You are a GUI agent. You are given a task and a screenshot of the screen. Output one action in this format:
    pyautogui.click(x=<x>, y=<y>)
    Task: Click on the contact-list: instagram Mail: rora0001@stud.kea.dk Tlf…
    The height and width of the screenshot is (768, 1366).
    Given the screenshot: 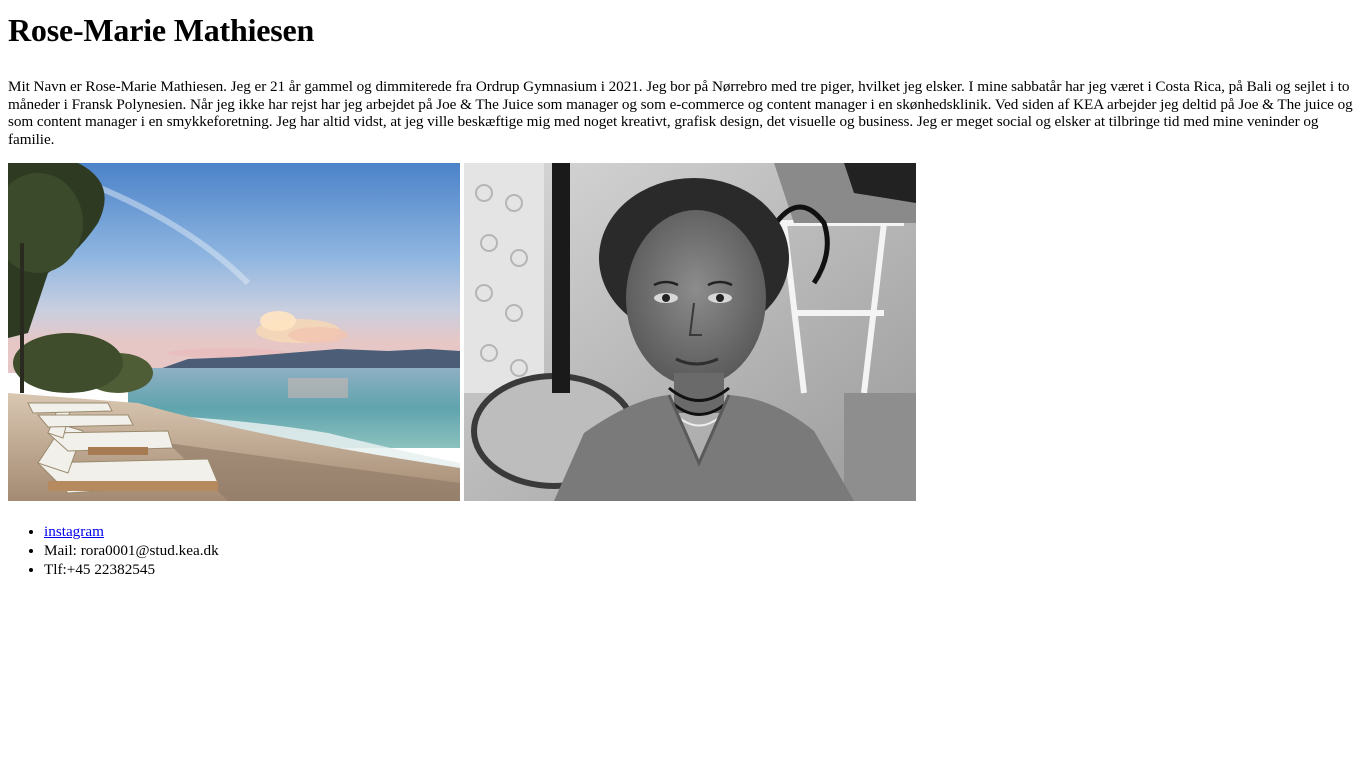 What is the action you would take?
    pyautogui.click(x=683, y=550)
    